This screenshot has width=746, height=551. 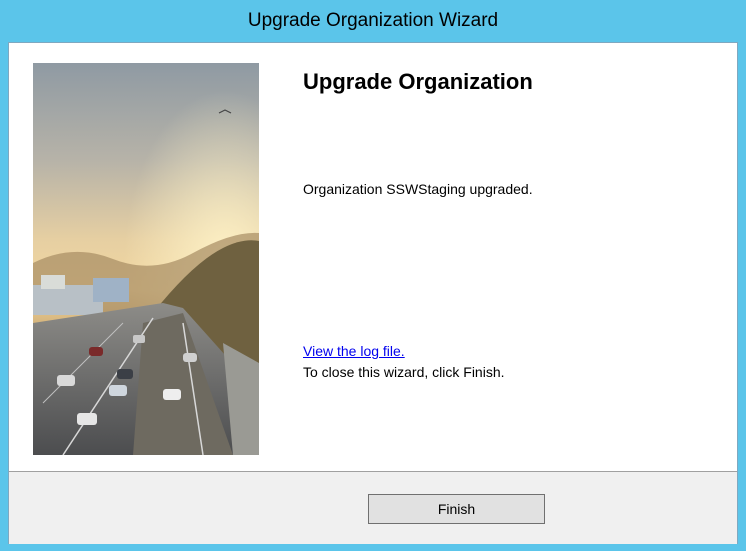 What do you see at coordinates (404, 372) in the screenshot?
I see `close-hint-text: To close this wizard, click Finish.` at bounding box center [404, 372].